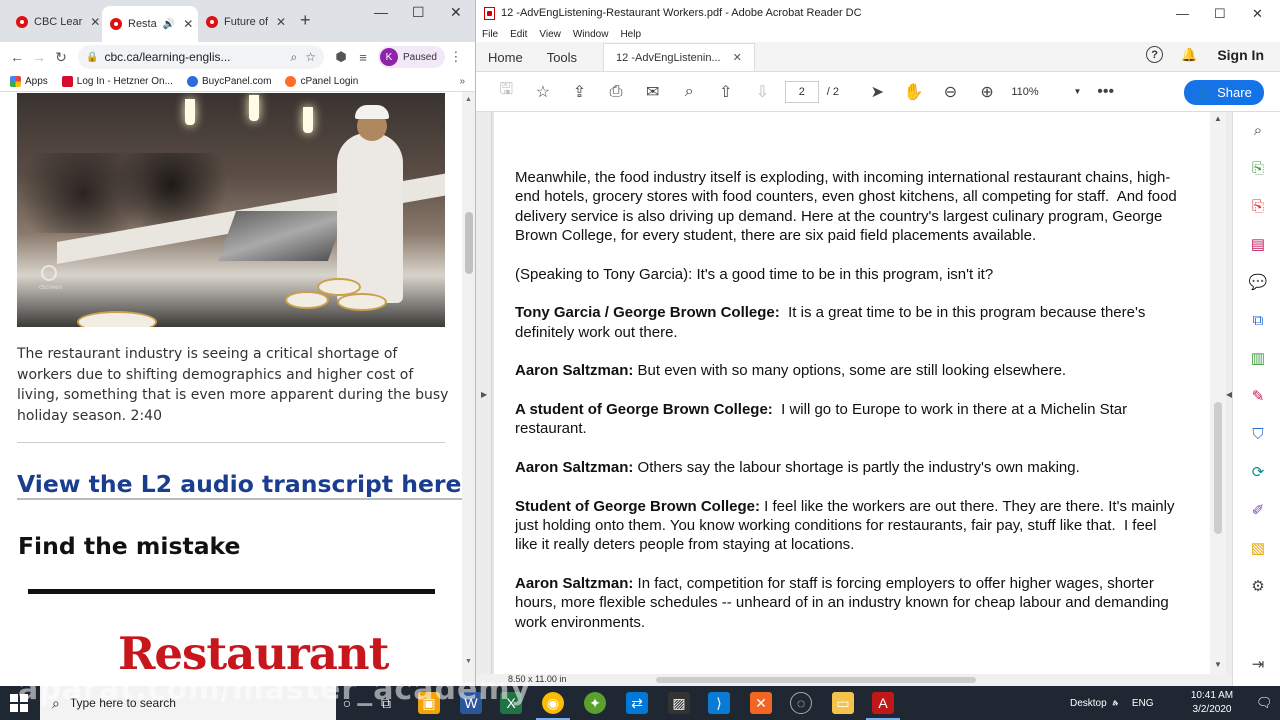  I want to click on bookmarks-overflow-icon: », so click(462, 81).